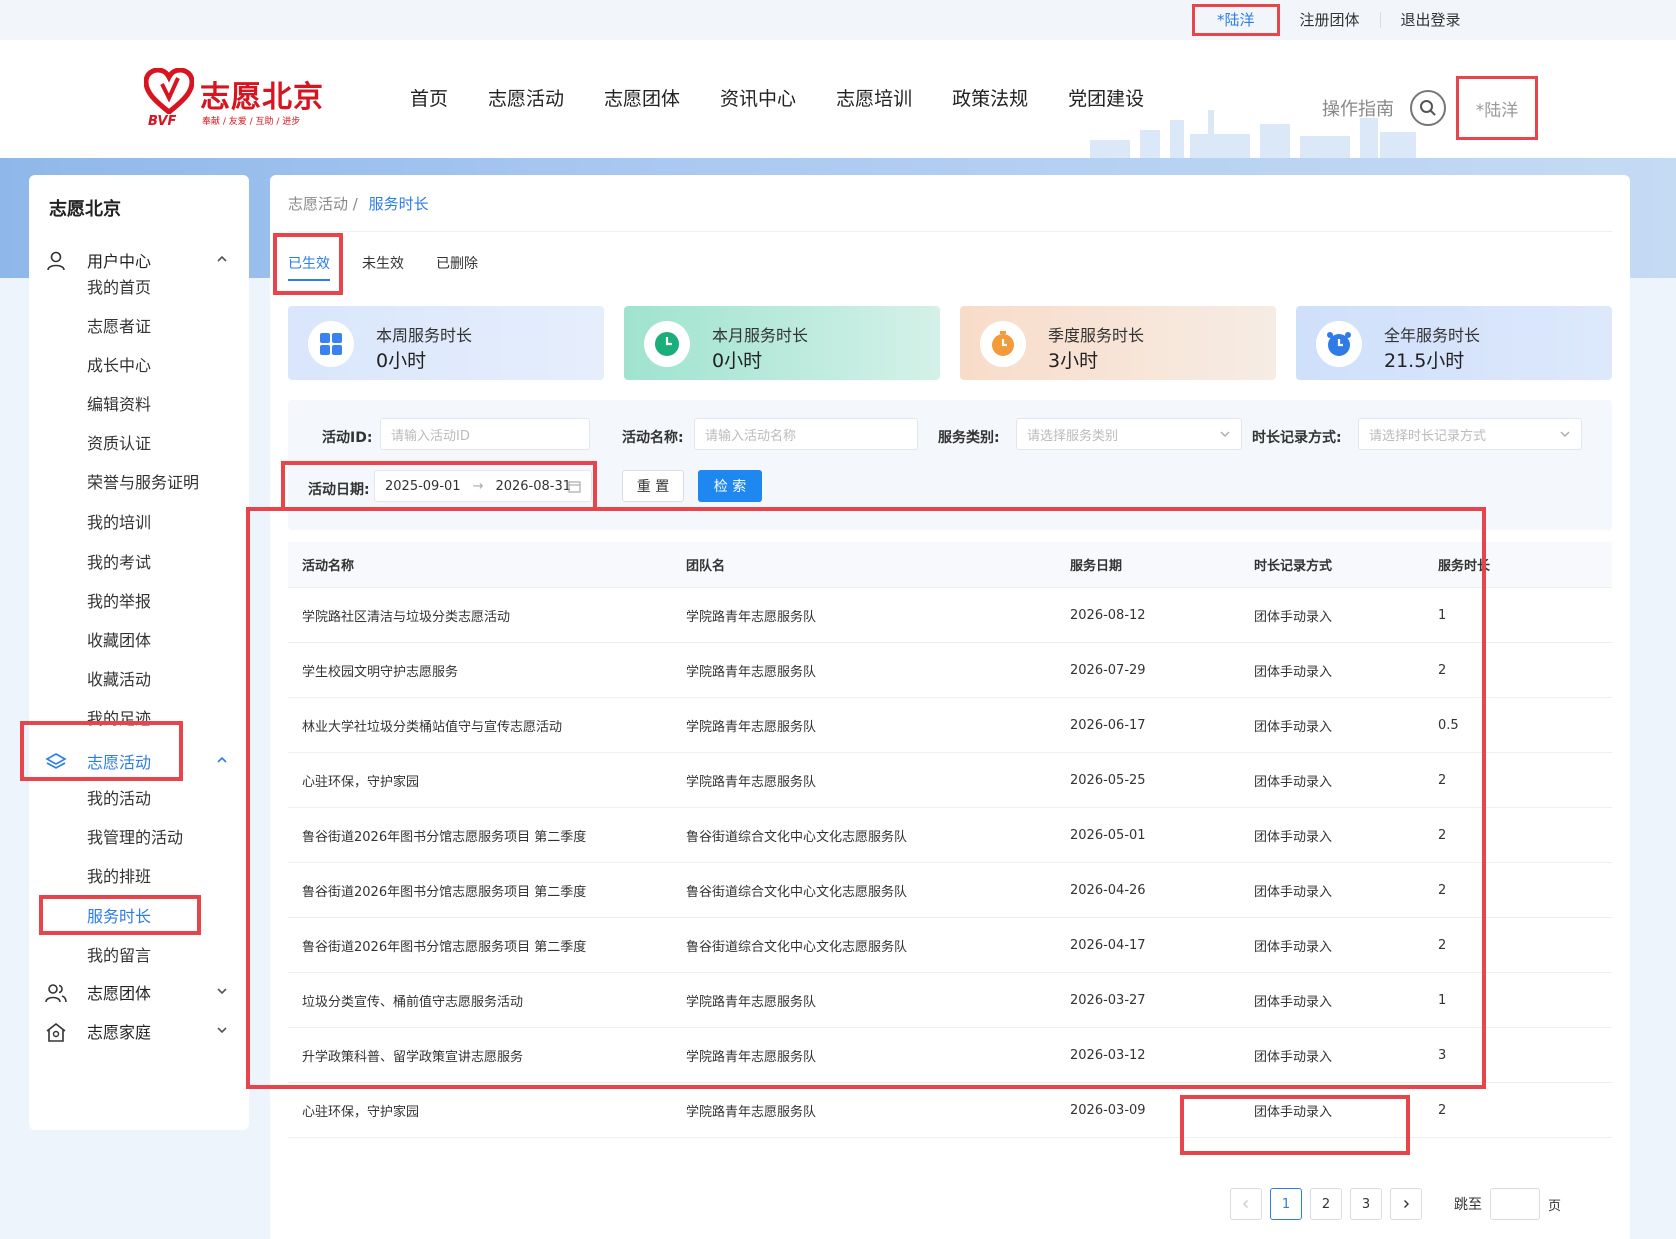 The width and height of the screenshot is (1676, 1239). I want to click on cell-service-date: 2026-03-27, so click(1108, 1000).